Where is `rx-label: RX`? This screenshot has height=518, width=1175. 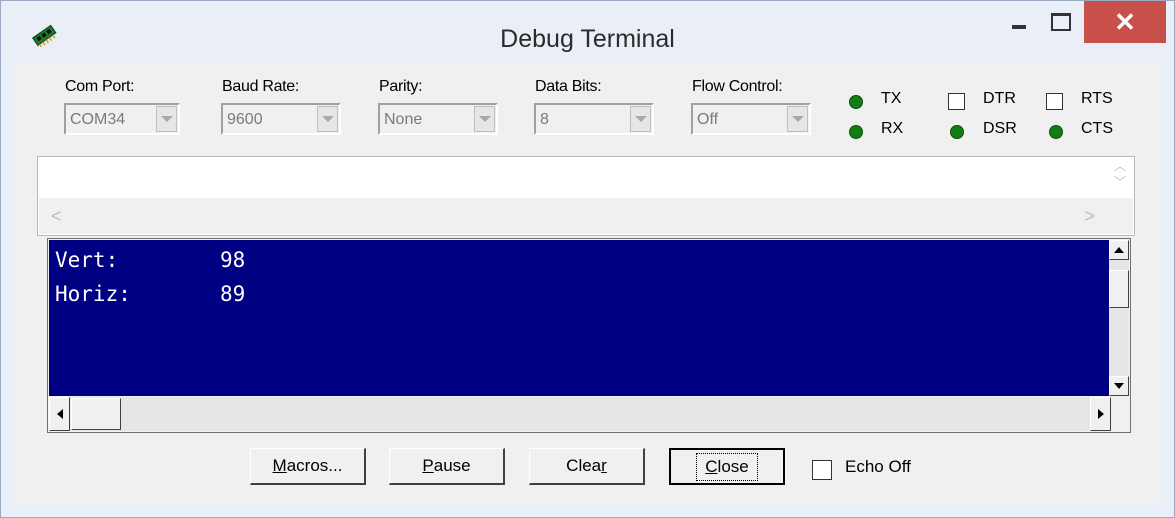
rx-label: RX is located at coordinates (892, 128).